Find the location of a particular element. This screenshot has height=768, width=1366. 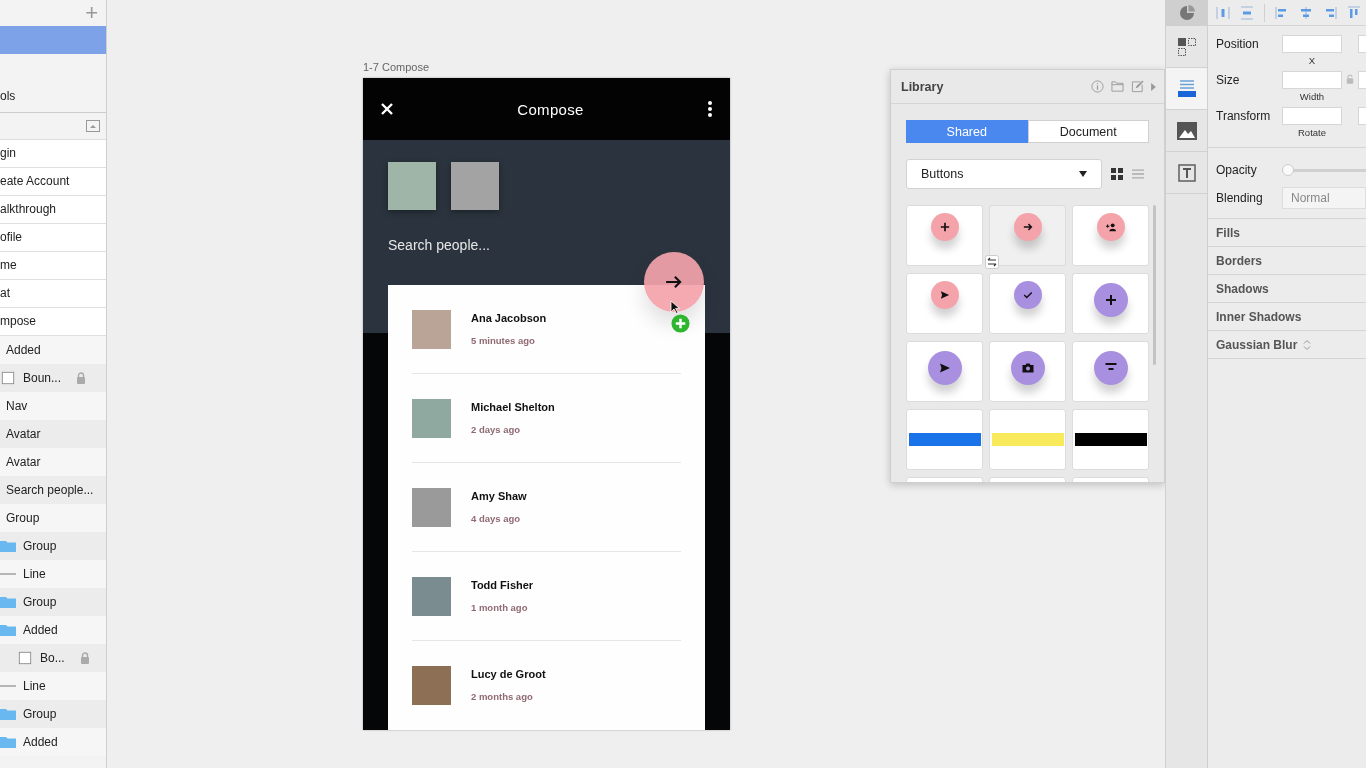

close-icon is located at coordinates (387, 109).